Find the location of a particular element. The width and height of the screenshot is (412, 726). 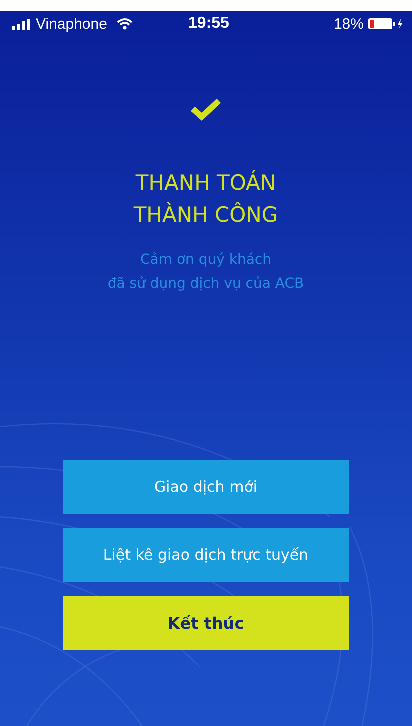

battery-charging-icon is located at coordinates (387, 24).